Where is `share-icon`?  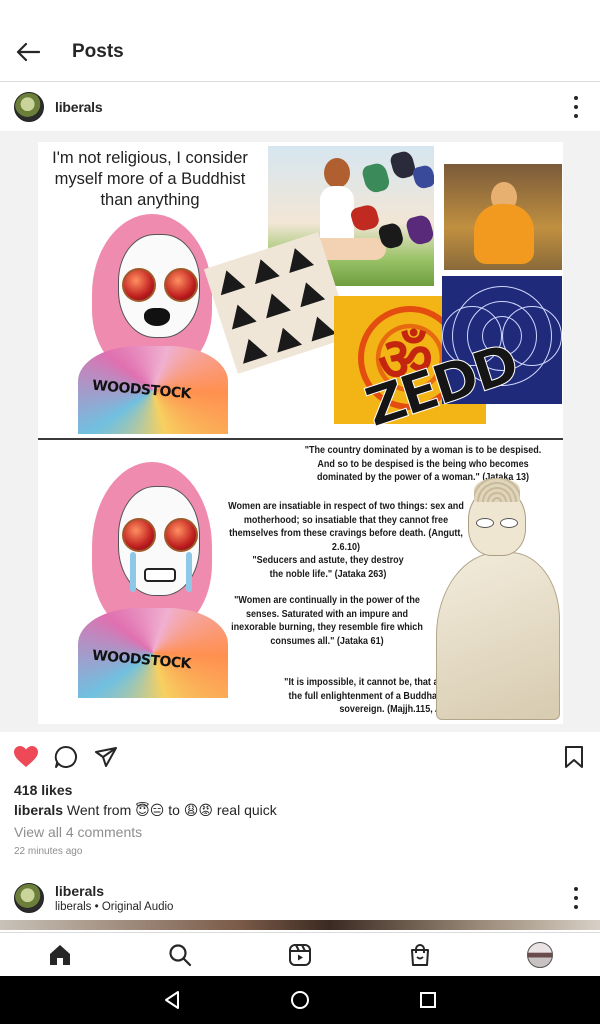 share-icon is located at coordinates (106, 757).